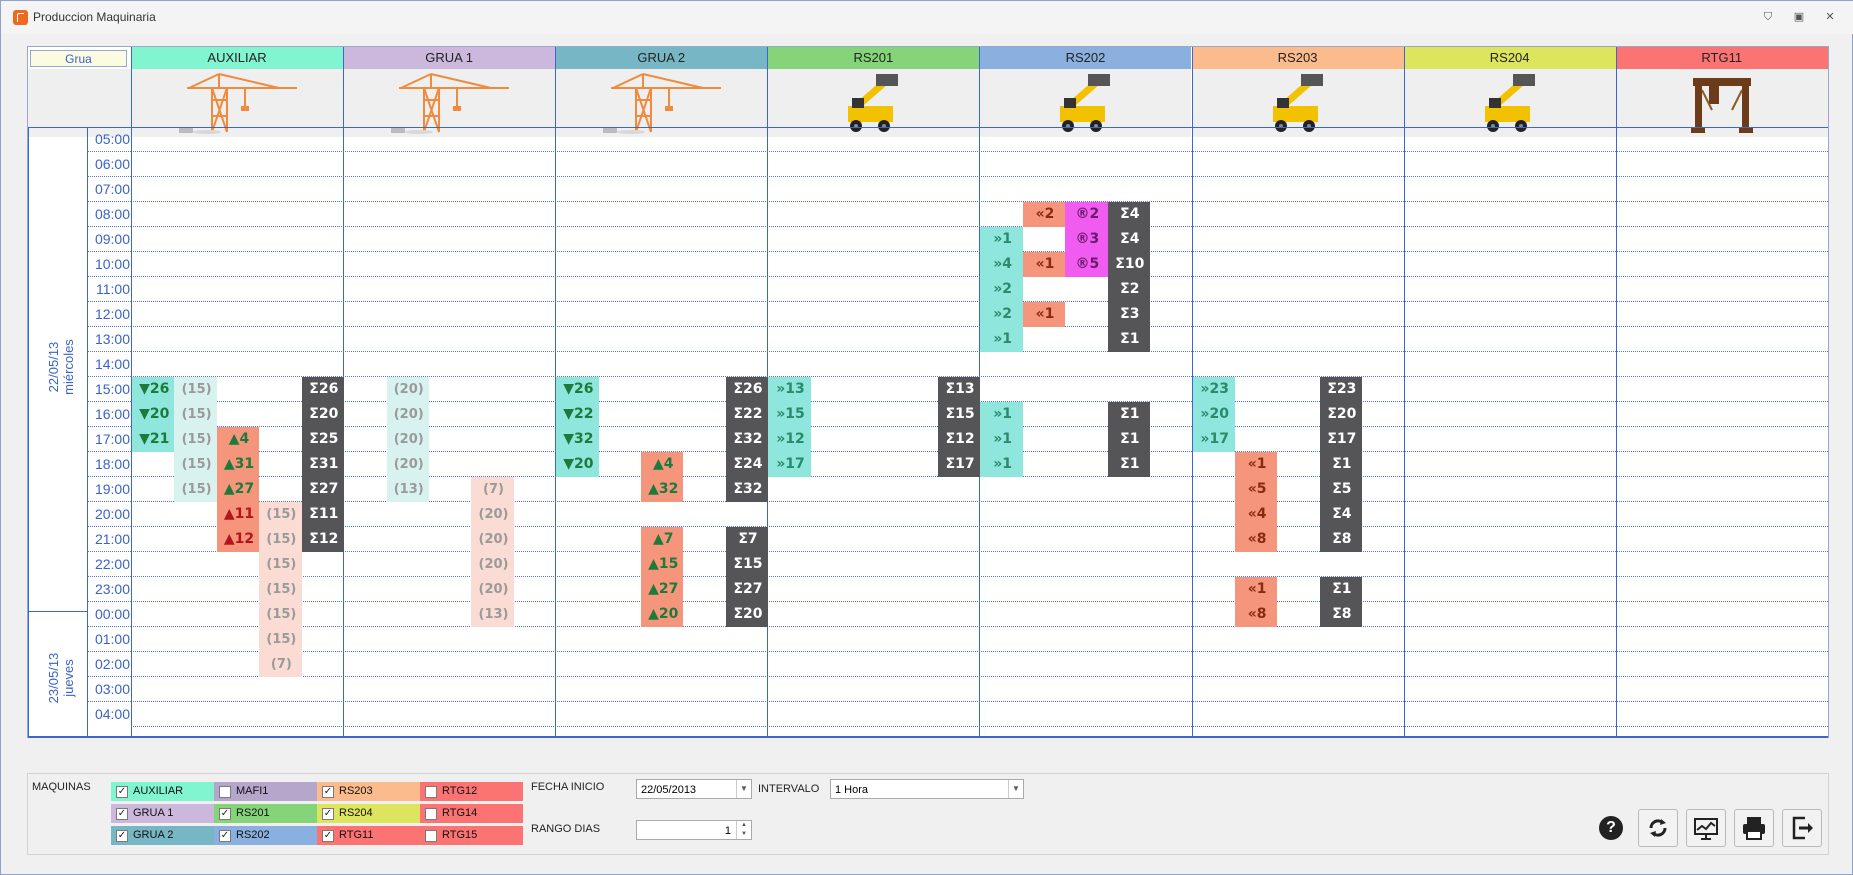 This screenshot has width=1853, height=875. What do you see at coordinates (1754, 828) in the screenshot?
I see `print-button` at bounding box center [1754, 828].